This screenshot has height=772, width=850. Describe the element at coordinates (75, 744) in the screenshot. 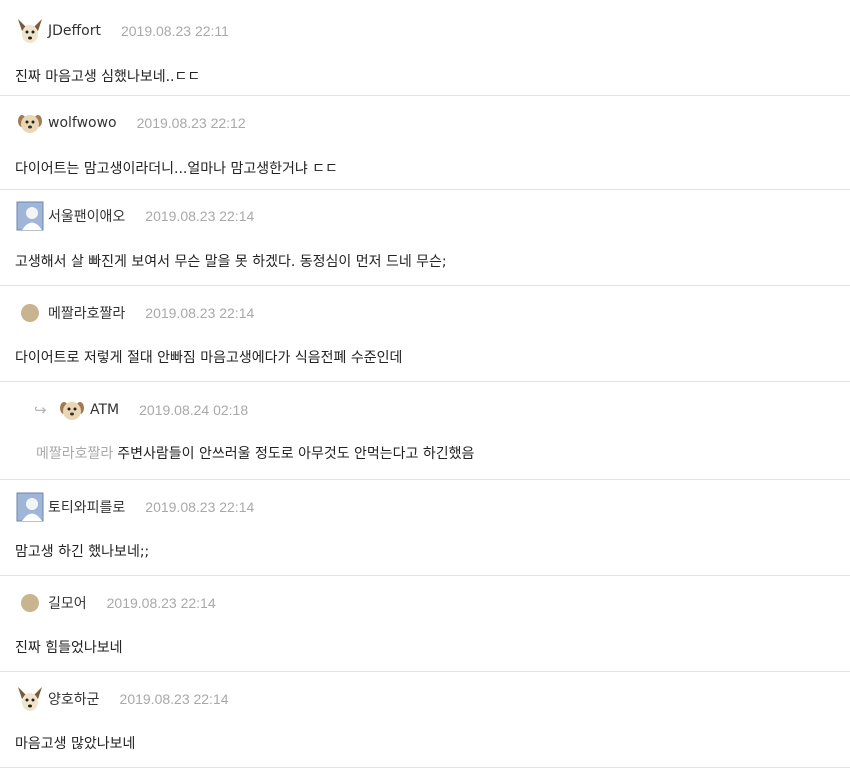

I see `comment-text: 마음고생 많았나보네` at that location.